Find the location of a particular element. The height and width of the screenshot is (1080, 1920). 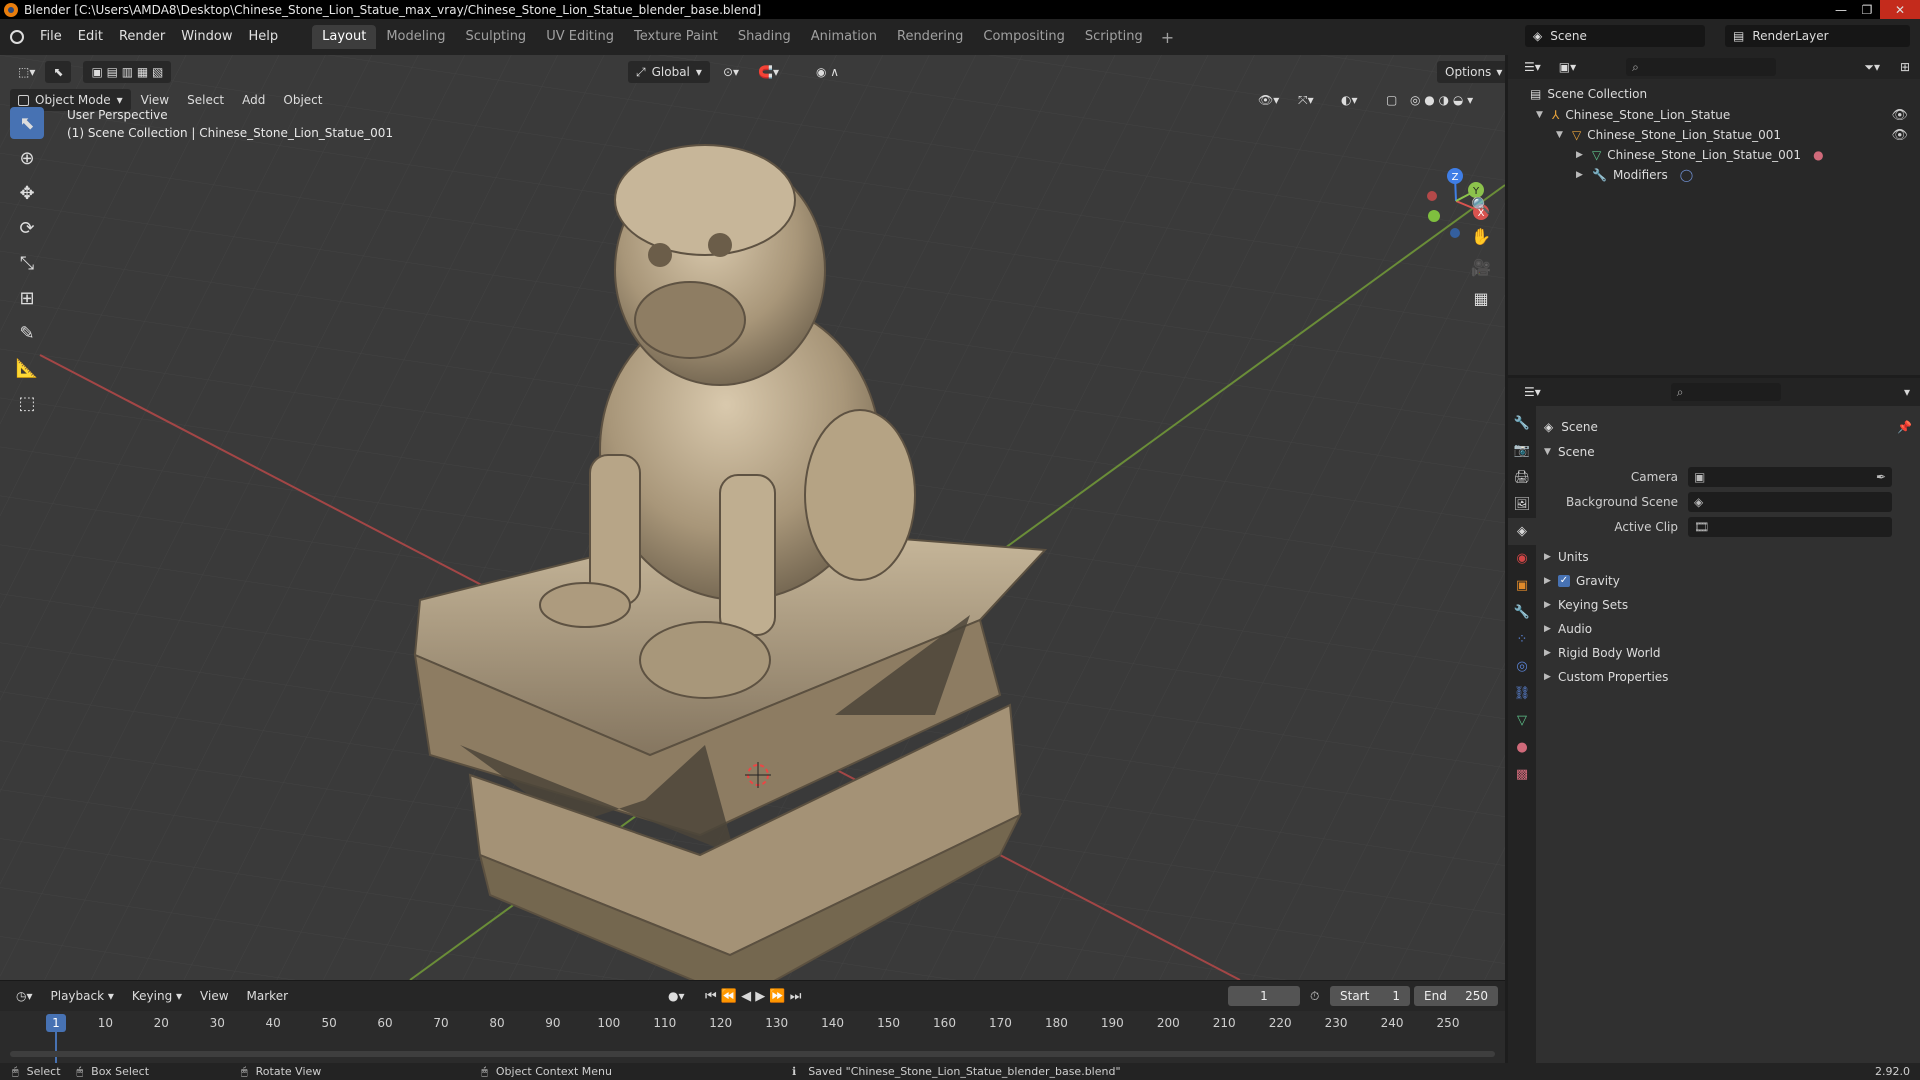

tab-layout: Layout is located at coordinates (344, 37).